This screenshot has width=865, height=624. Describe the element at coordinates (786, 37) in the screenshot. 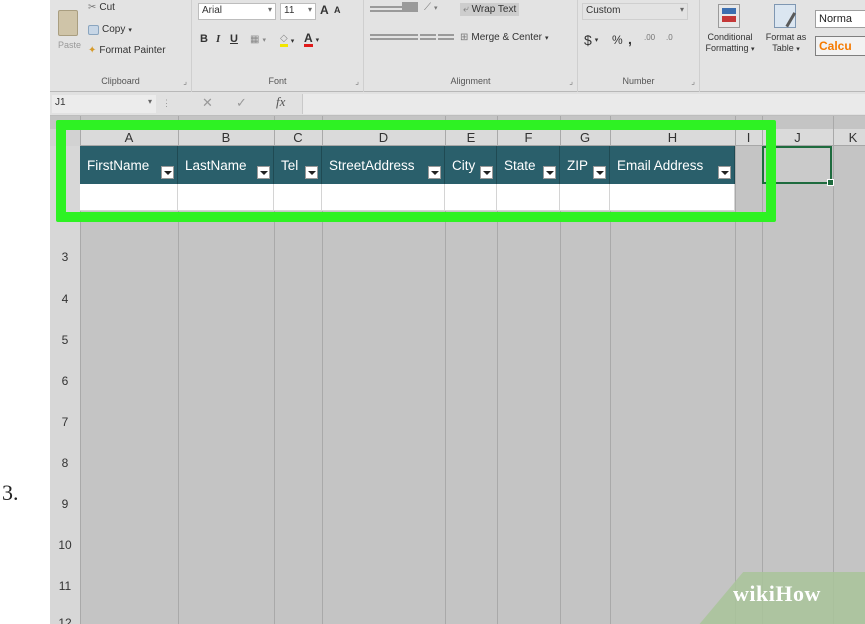

I see `format-as-table-label: Format as` at that location.